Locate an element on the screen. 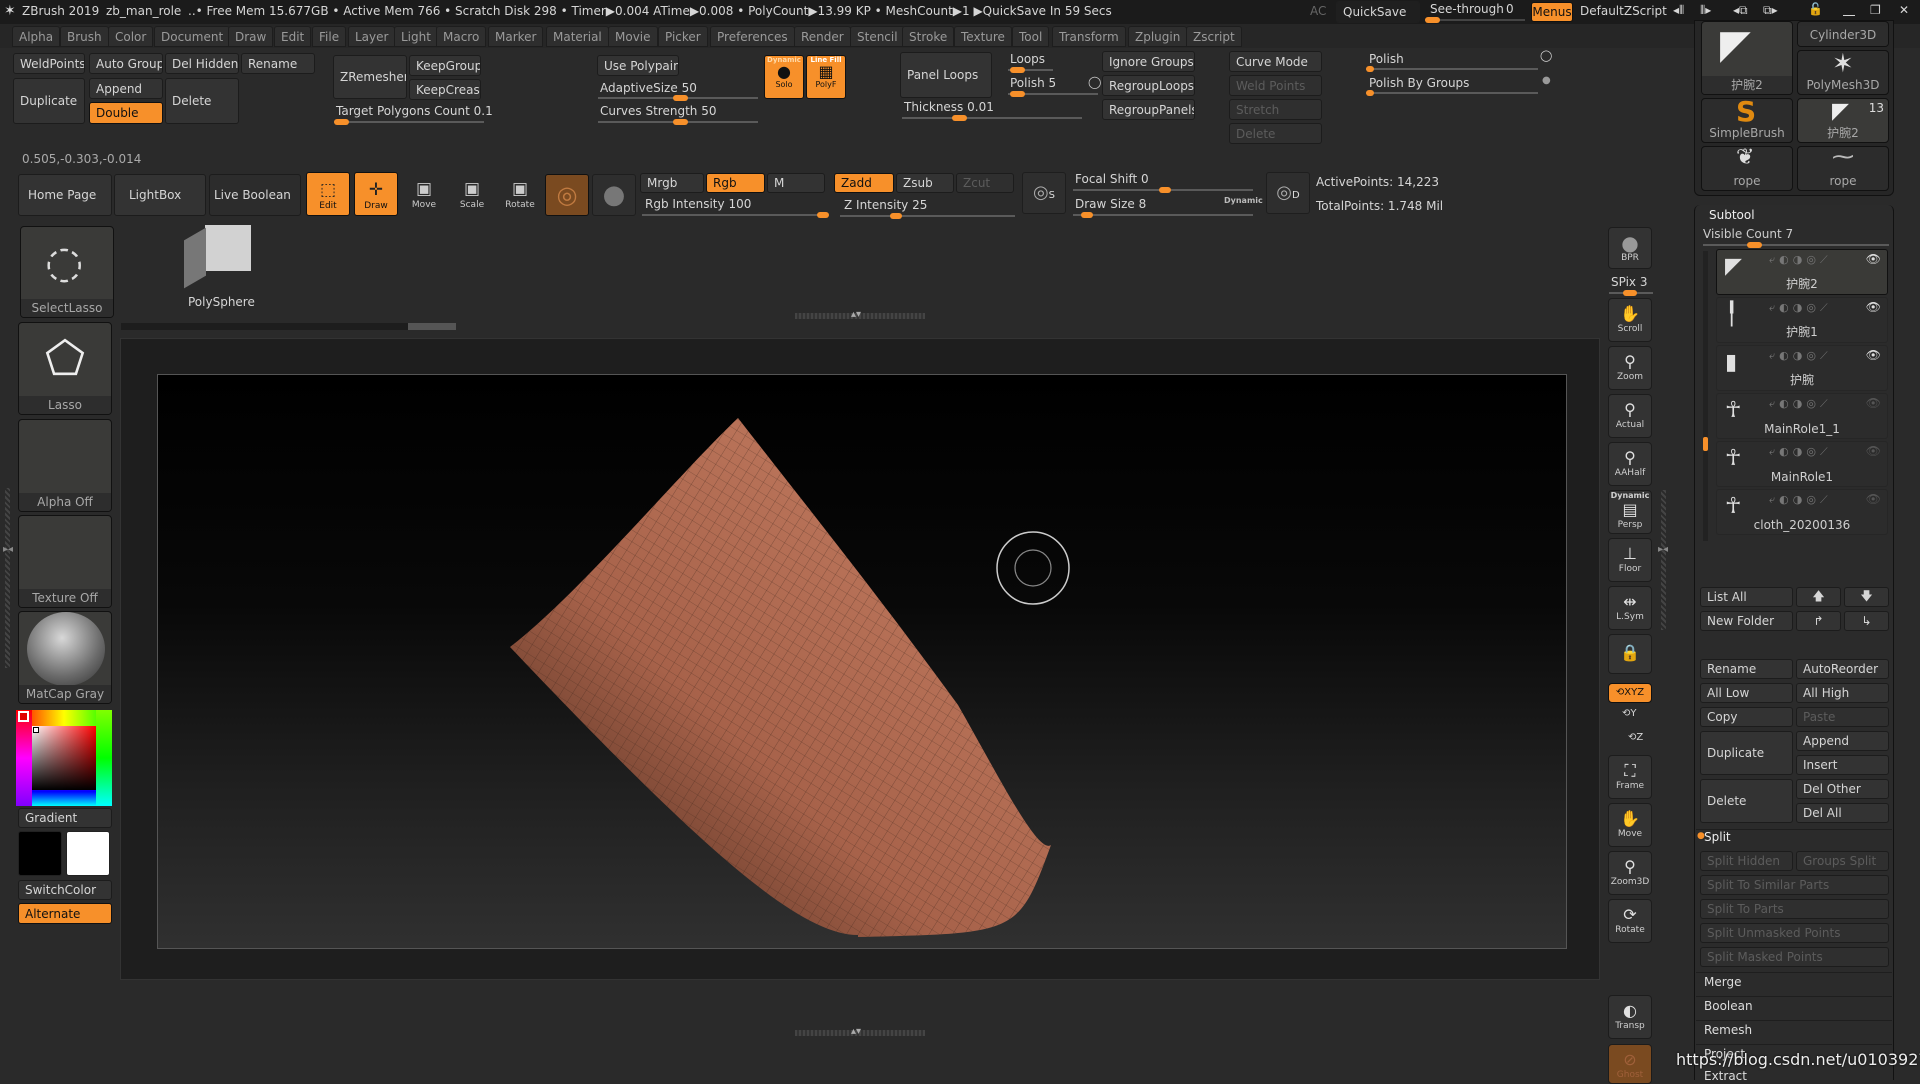 The width and height of the screenshot is (1920, 1084). split-to-parts-button: Split To Parts is located at coordinates (1794, 909).